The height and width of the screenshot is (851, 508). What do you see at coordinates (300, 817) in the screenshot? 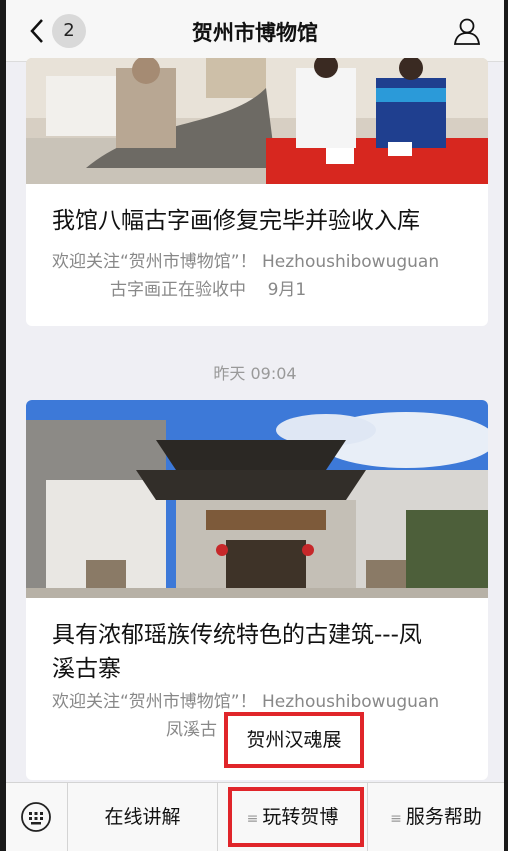
I see `menu-label: 玩转贺博` at bounding box center [300, 817].